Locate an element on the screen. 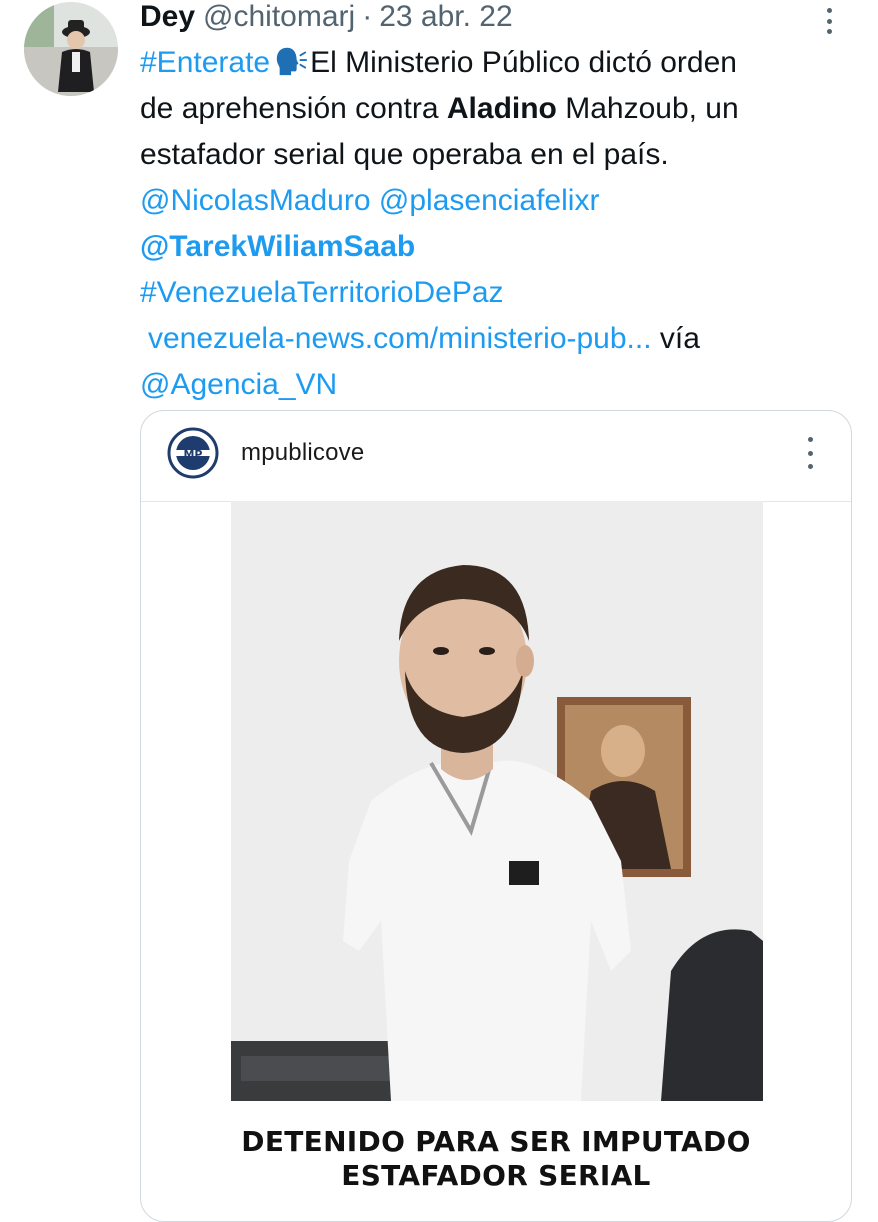 The height and width of the screenshot is (1222, 878). tweet-header: Dey @chitomarj · 23 abr. 22 is located at coordinates (326, 20).